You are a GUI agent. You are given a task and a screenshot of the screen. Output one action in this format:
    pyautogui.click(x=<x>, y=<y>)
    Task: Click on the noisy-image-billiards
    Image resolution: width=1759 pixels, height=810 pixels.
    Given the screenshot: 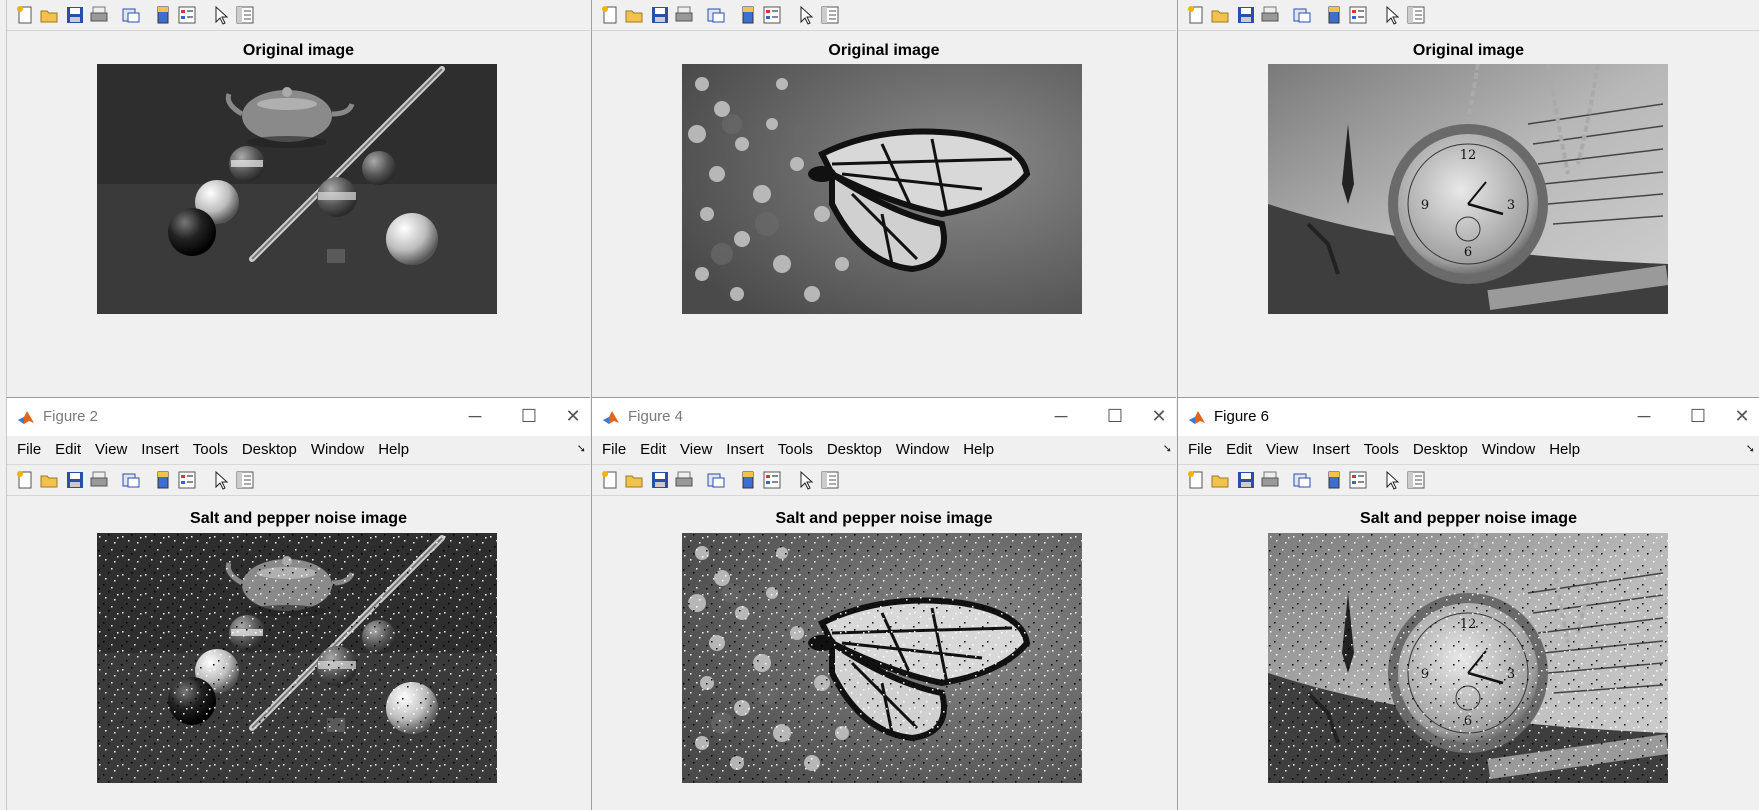 What is the action you would take?
    pyautogui.click(x=297, y=658)
    